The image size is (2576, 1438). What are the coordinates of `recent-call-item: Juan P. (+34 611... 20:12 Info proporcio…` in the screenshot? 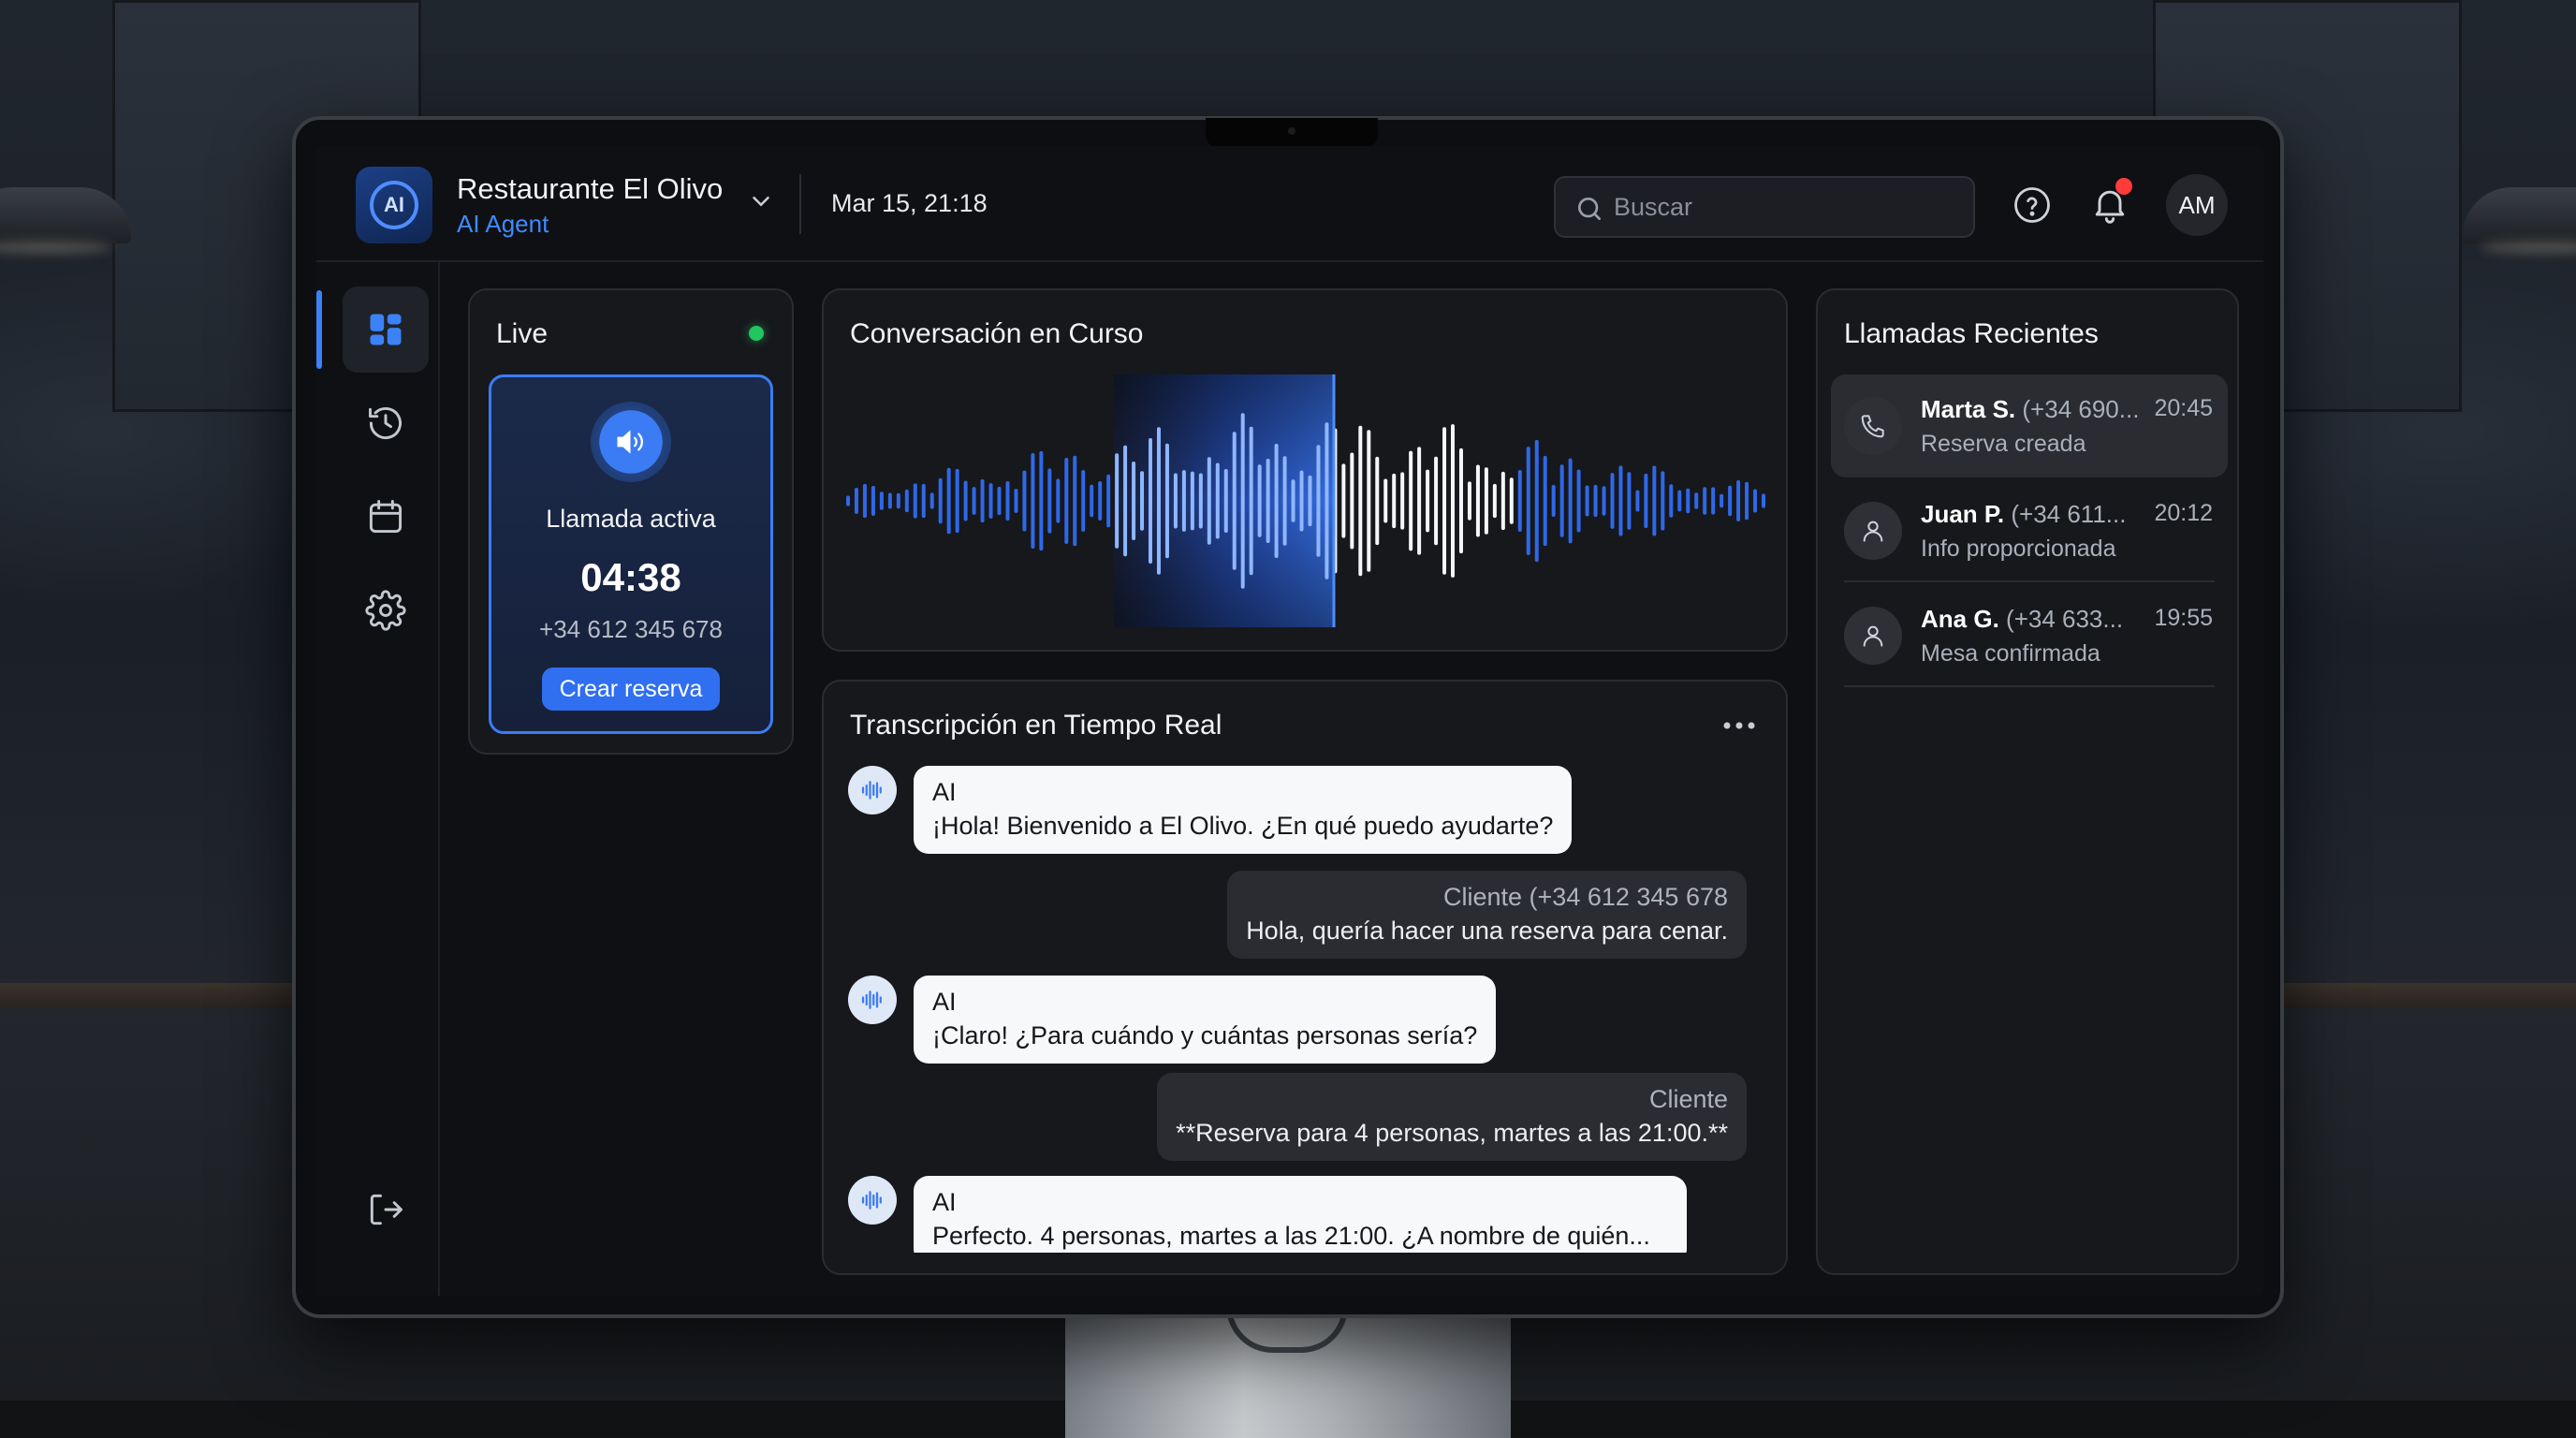 It's located at (2029, 530).